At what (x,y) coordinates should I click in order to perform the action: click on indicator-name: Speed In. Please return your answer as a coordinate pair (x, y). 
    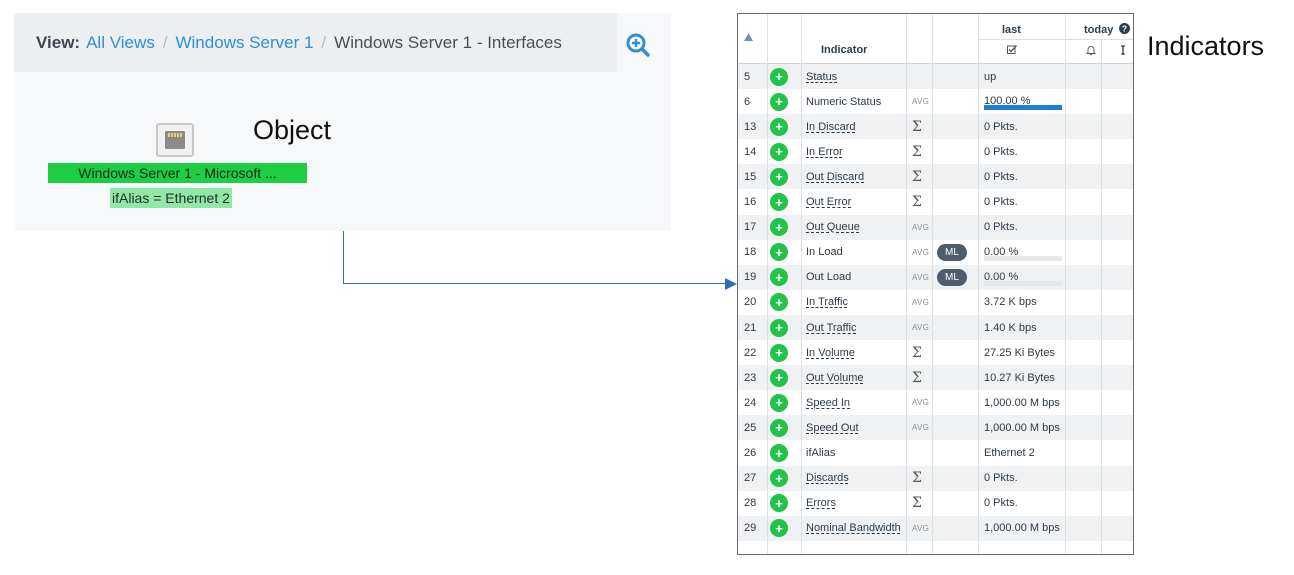
    Looking at the image, I should click on (828, 402).